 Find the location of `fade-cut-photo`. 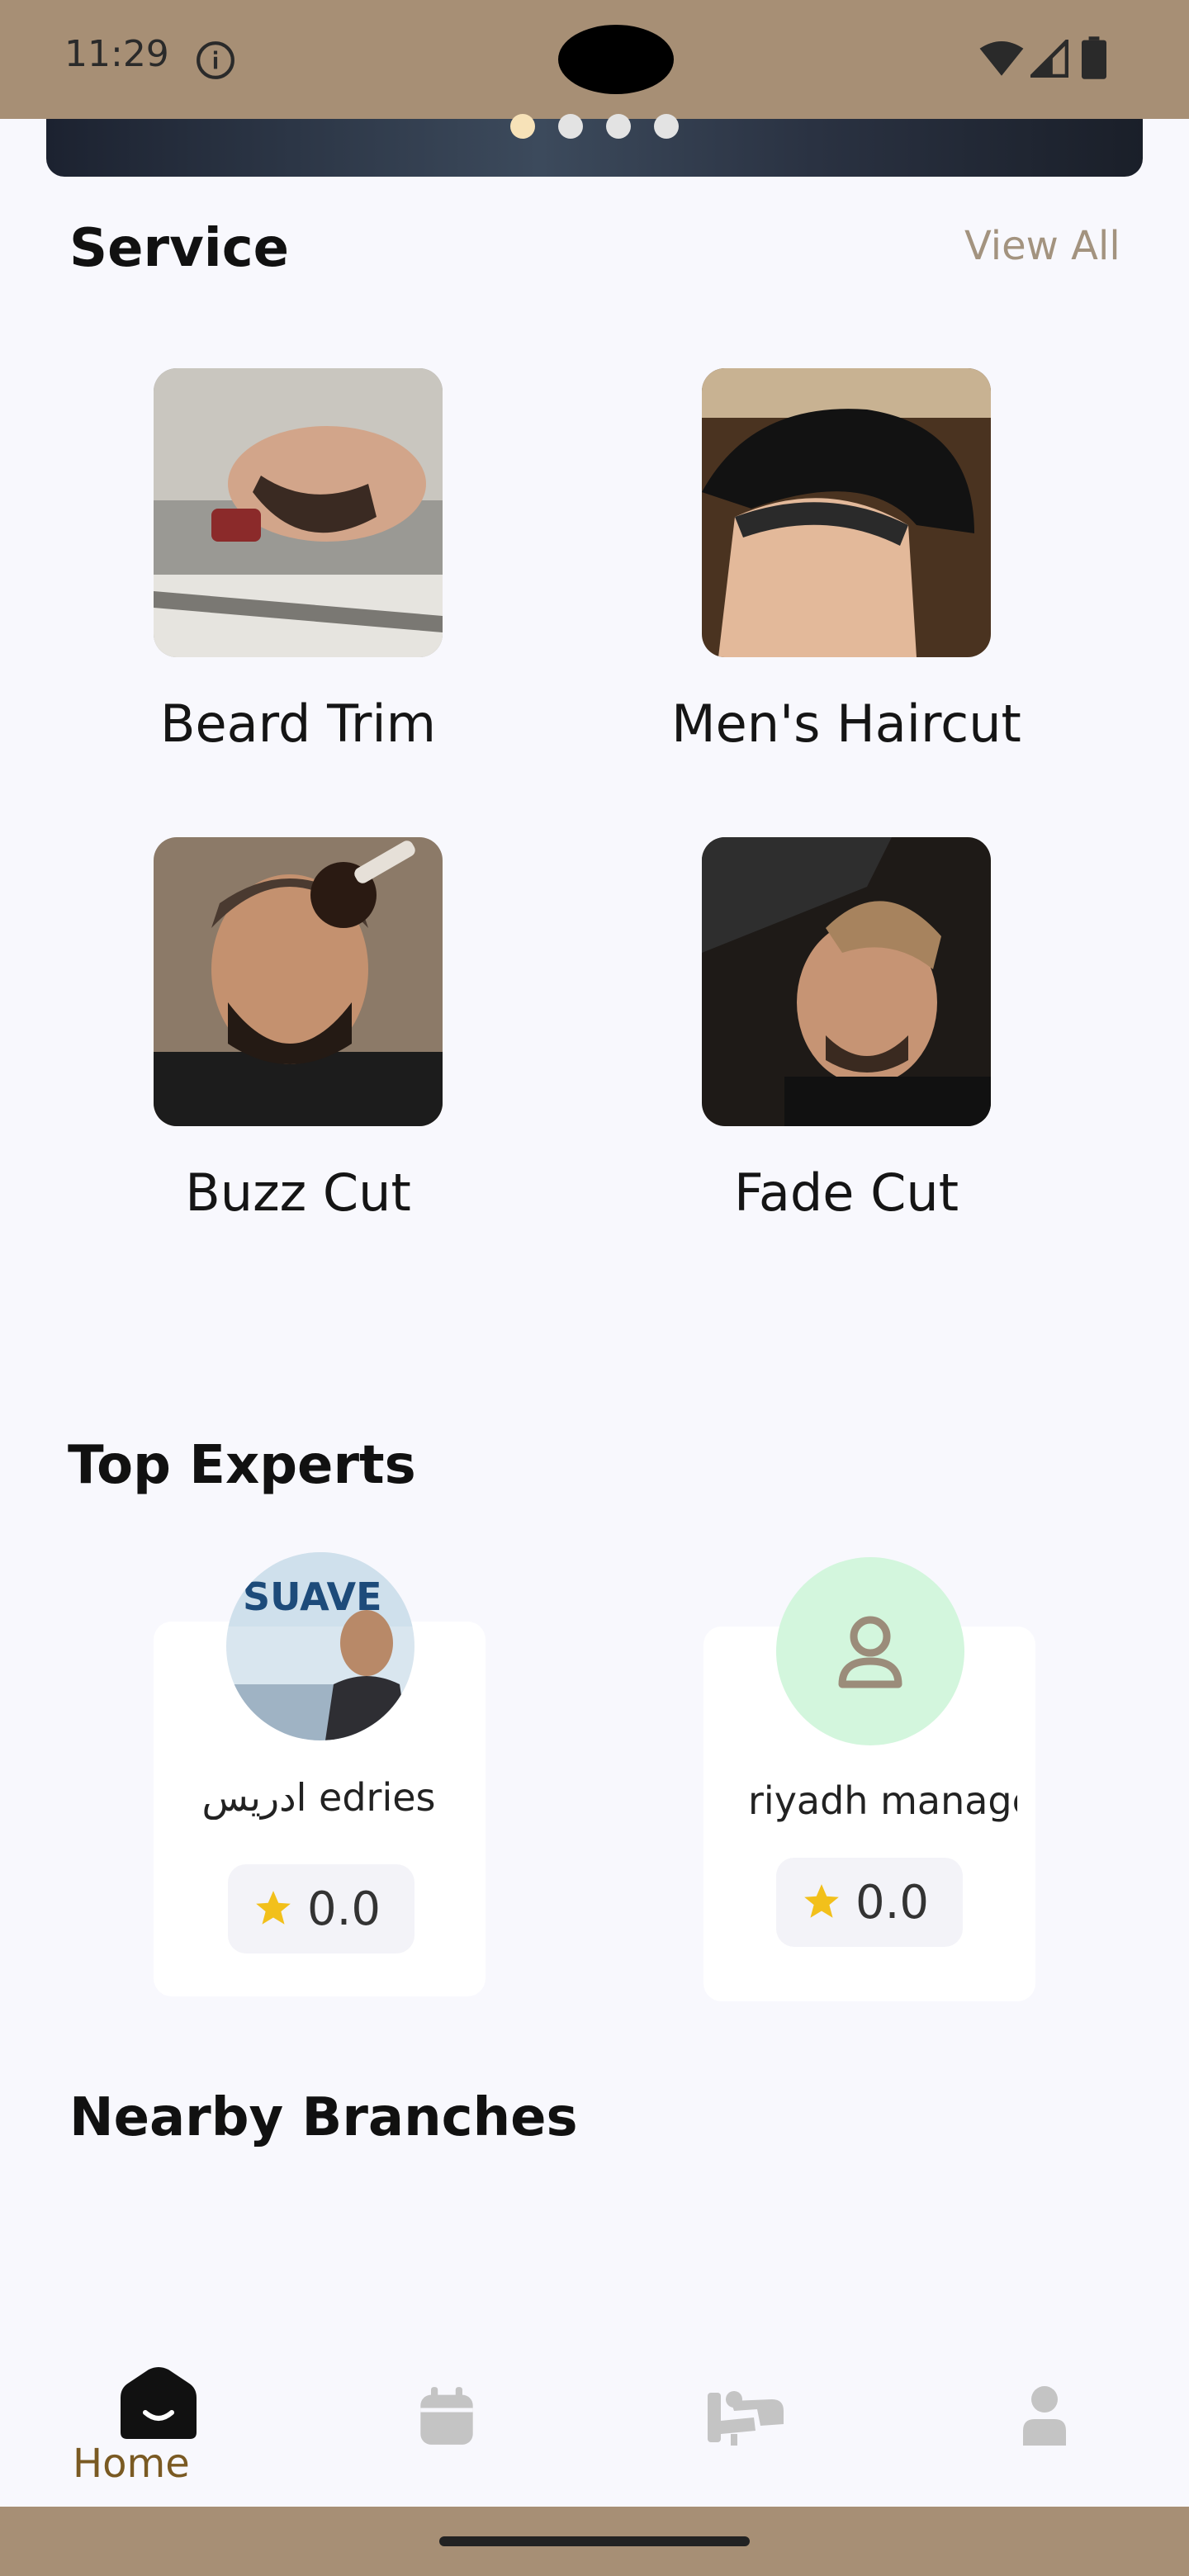

fade-cut-photo is located at coordinates (846, 981).